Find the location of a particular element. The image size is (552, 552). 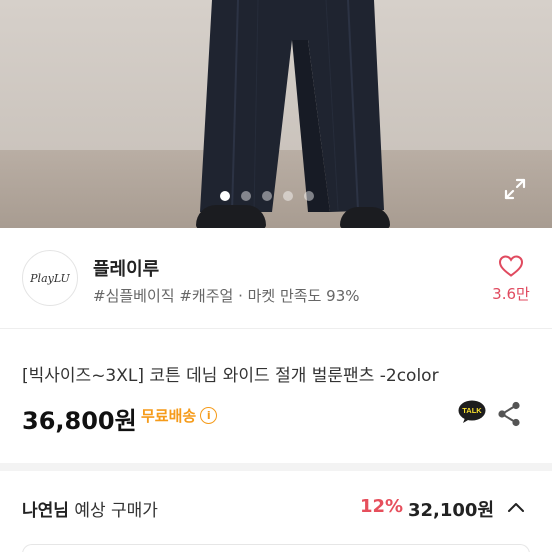

likes-count: 3.6만 is located at coordinates (511, 294).